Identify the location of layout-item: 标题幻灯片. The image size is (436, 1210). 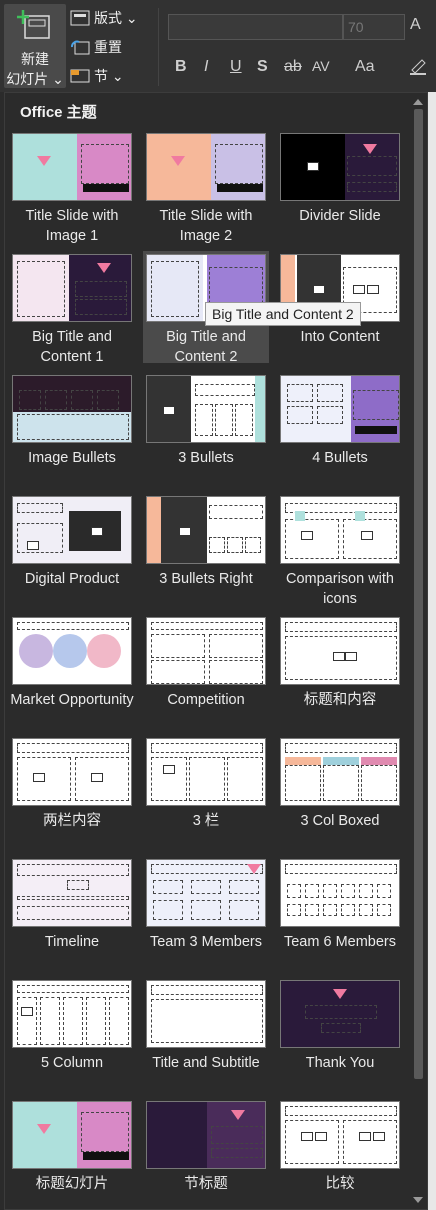
(72, 1153).